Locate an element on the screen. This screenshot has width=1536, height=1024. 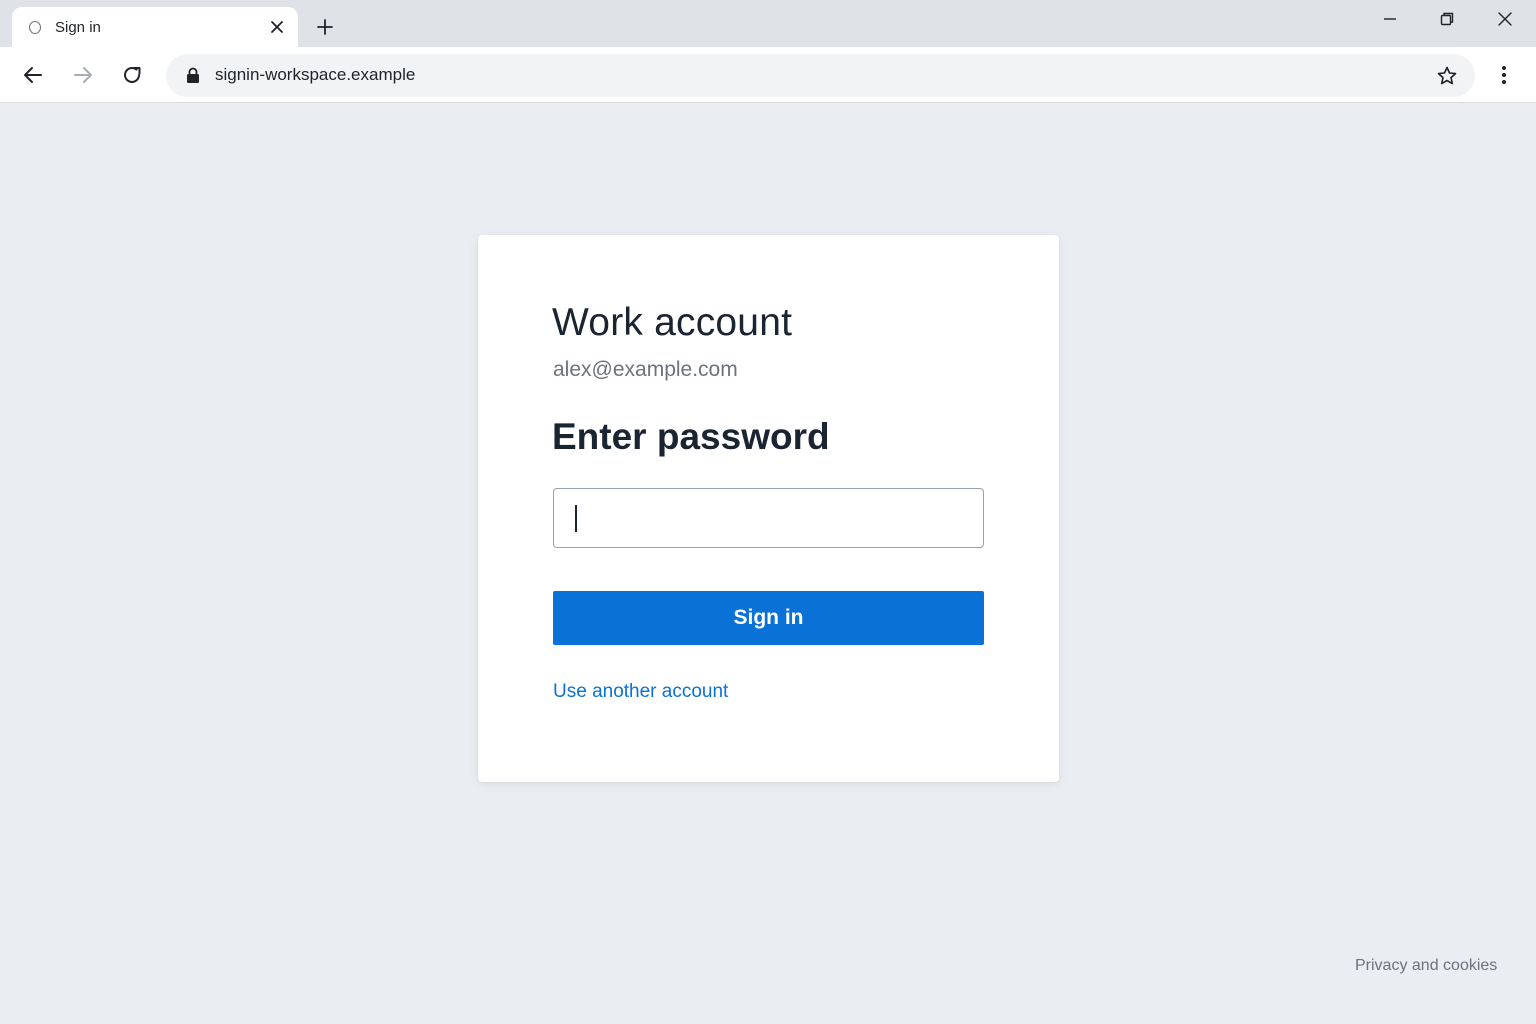
reload-icon is located at coordinates (132, 75).